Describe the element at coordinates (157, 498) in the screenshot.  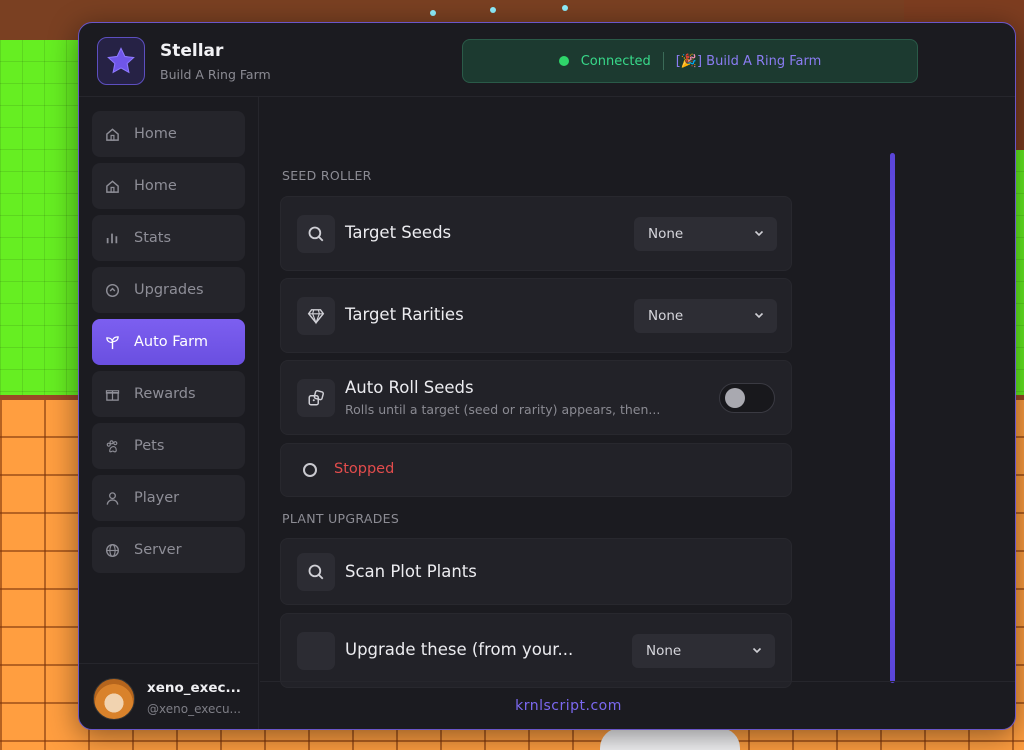
I see `sidebar-item-label: Player` at that location.